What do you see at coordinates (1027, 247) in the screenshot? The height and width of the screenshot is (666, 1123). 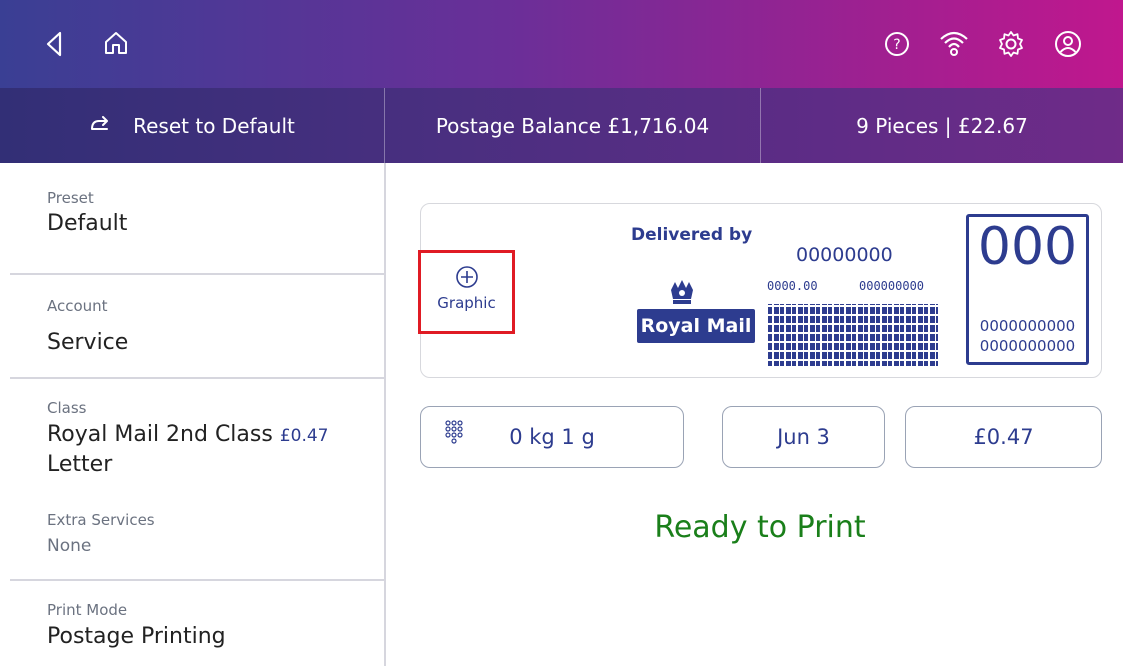 I see `indicia-big-digits: 000` at bounding box center [1027, 247].